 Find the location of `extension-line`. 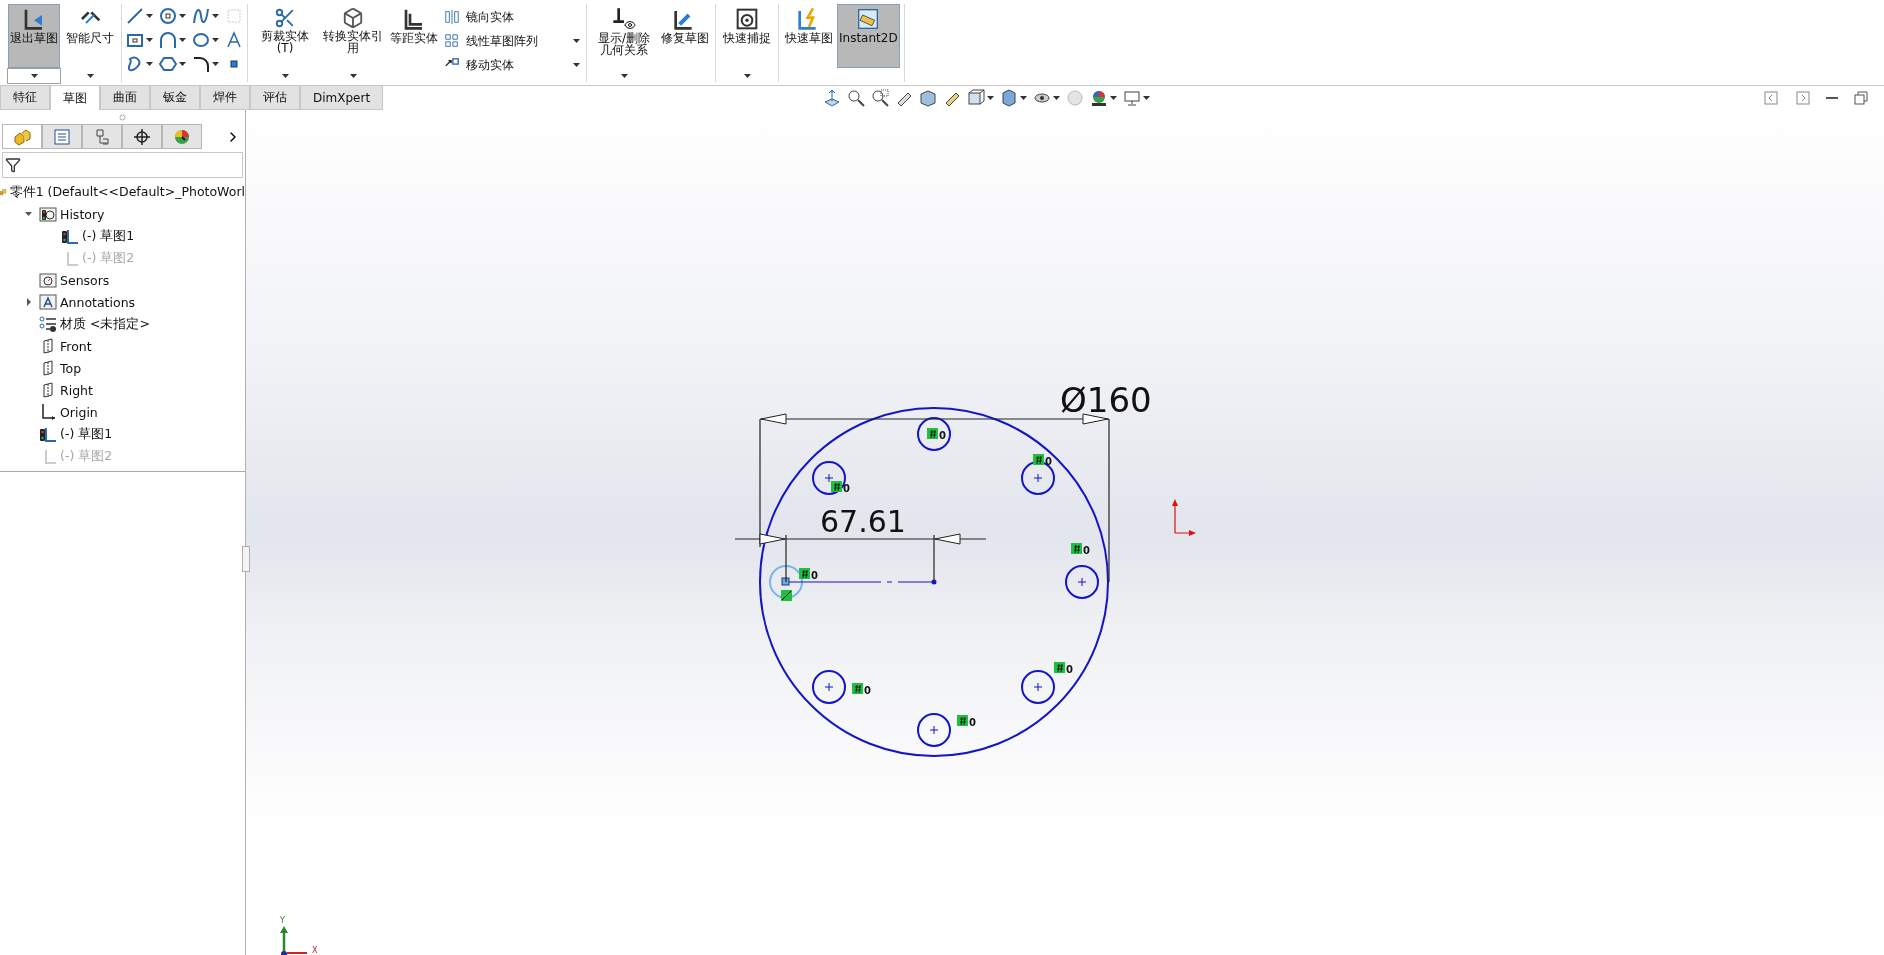

extension-line is located at coordinates (786, 558).